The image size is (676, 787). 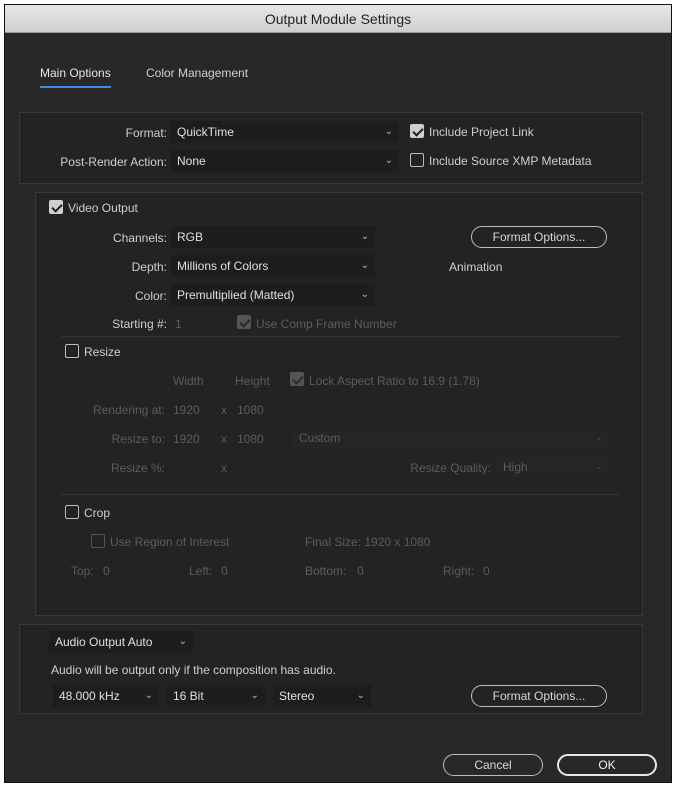 What do you see at coordinates (451, 438) in the screenshot?
I see `resize-preset-select: Custom ⌄` at bounding box center [451, 438].